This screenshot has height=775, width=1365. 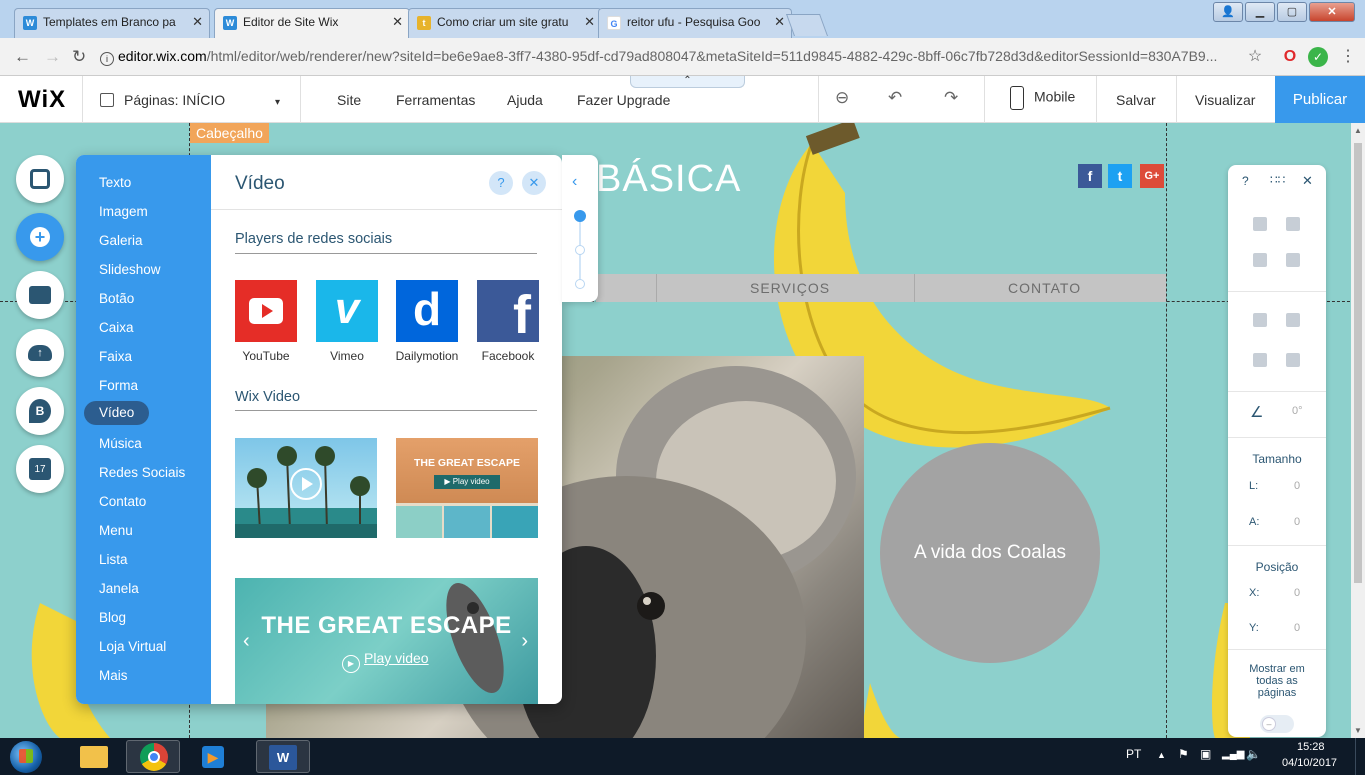 I want to click on pages-menu-button, so click(x=40, y=179).